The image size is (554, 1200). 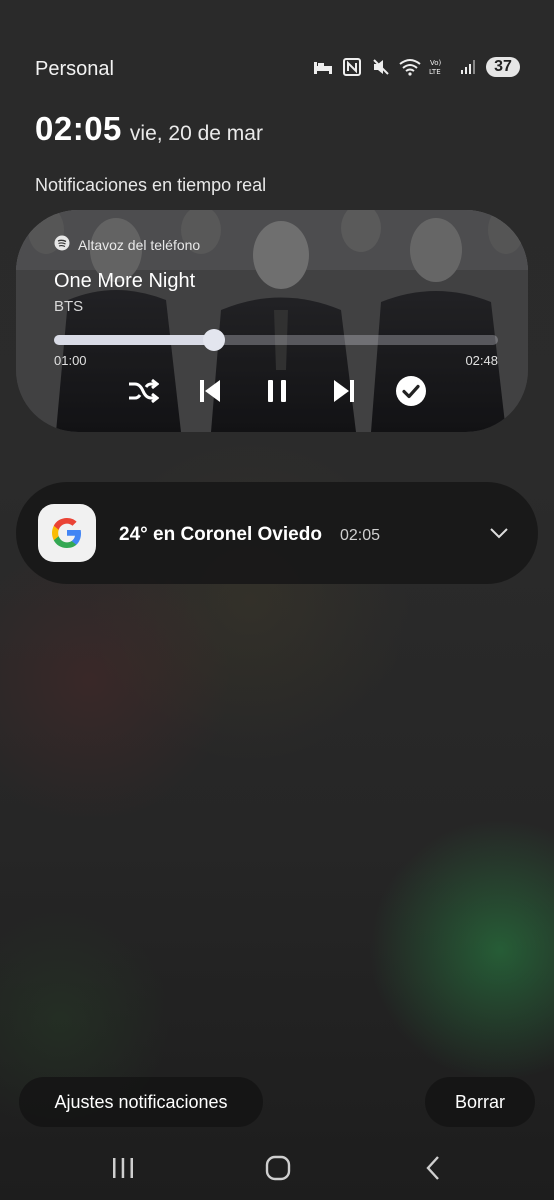 What do you see at coordinates (481, 360) in the screenshot?
I see `track-duration: 02:48` at bounding box center [481, 360].